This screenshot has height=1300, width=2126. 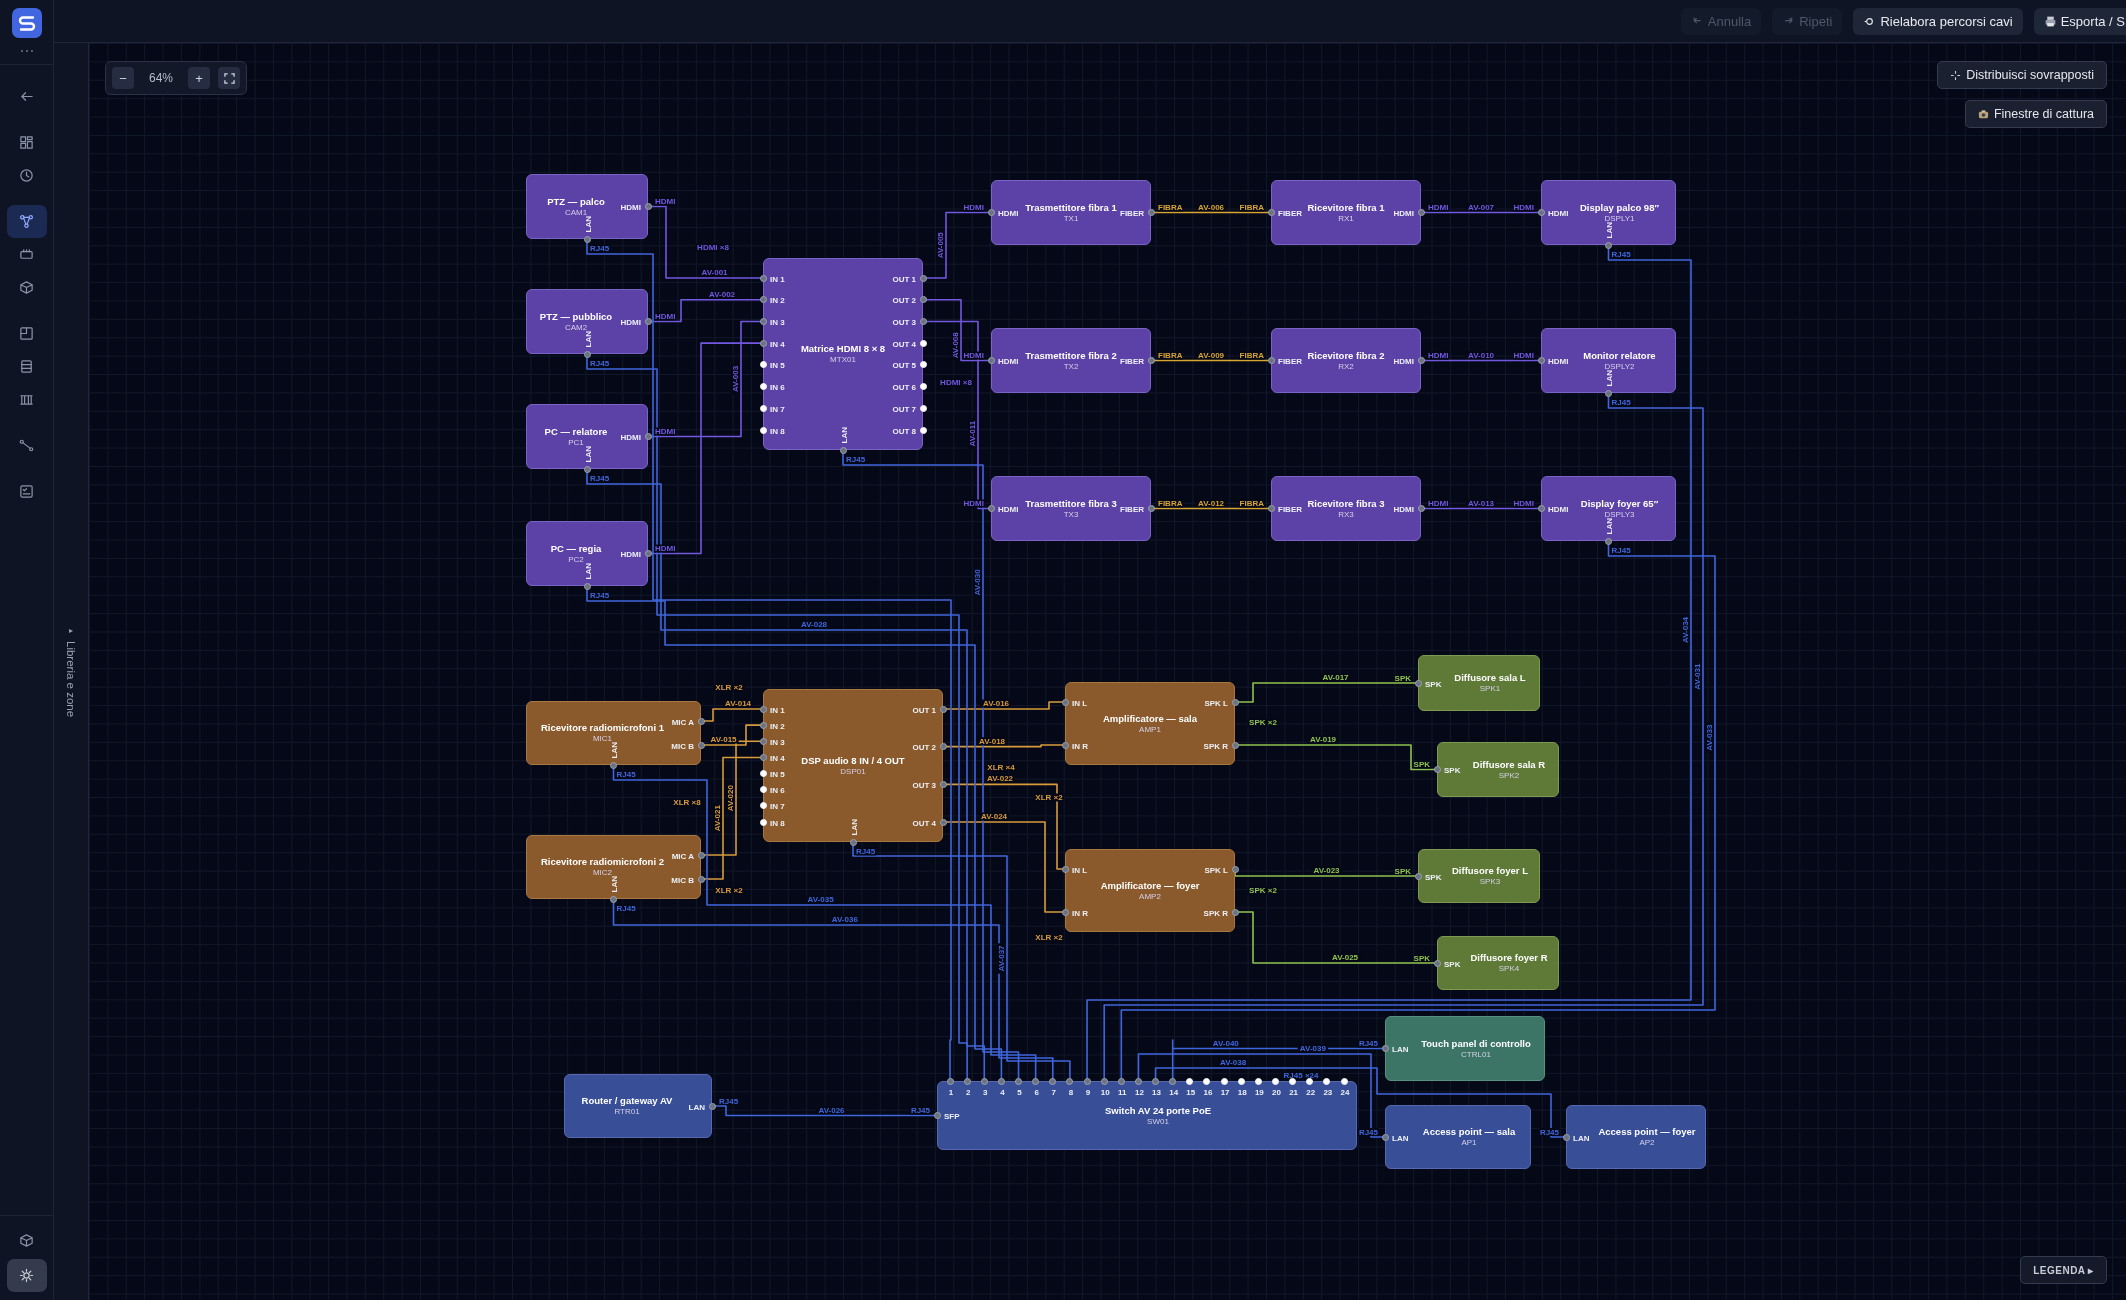 What do you see at coordinates (587, 553) in the screenshot?
I see `device-node: PC — regia PC2 HDMI LAN` at bounding box center [587, 553].